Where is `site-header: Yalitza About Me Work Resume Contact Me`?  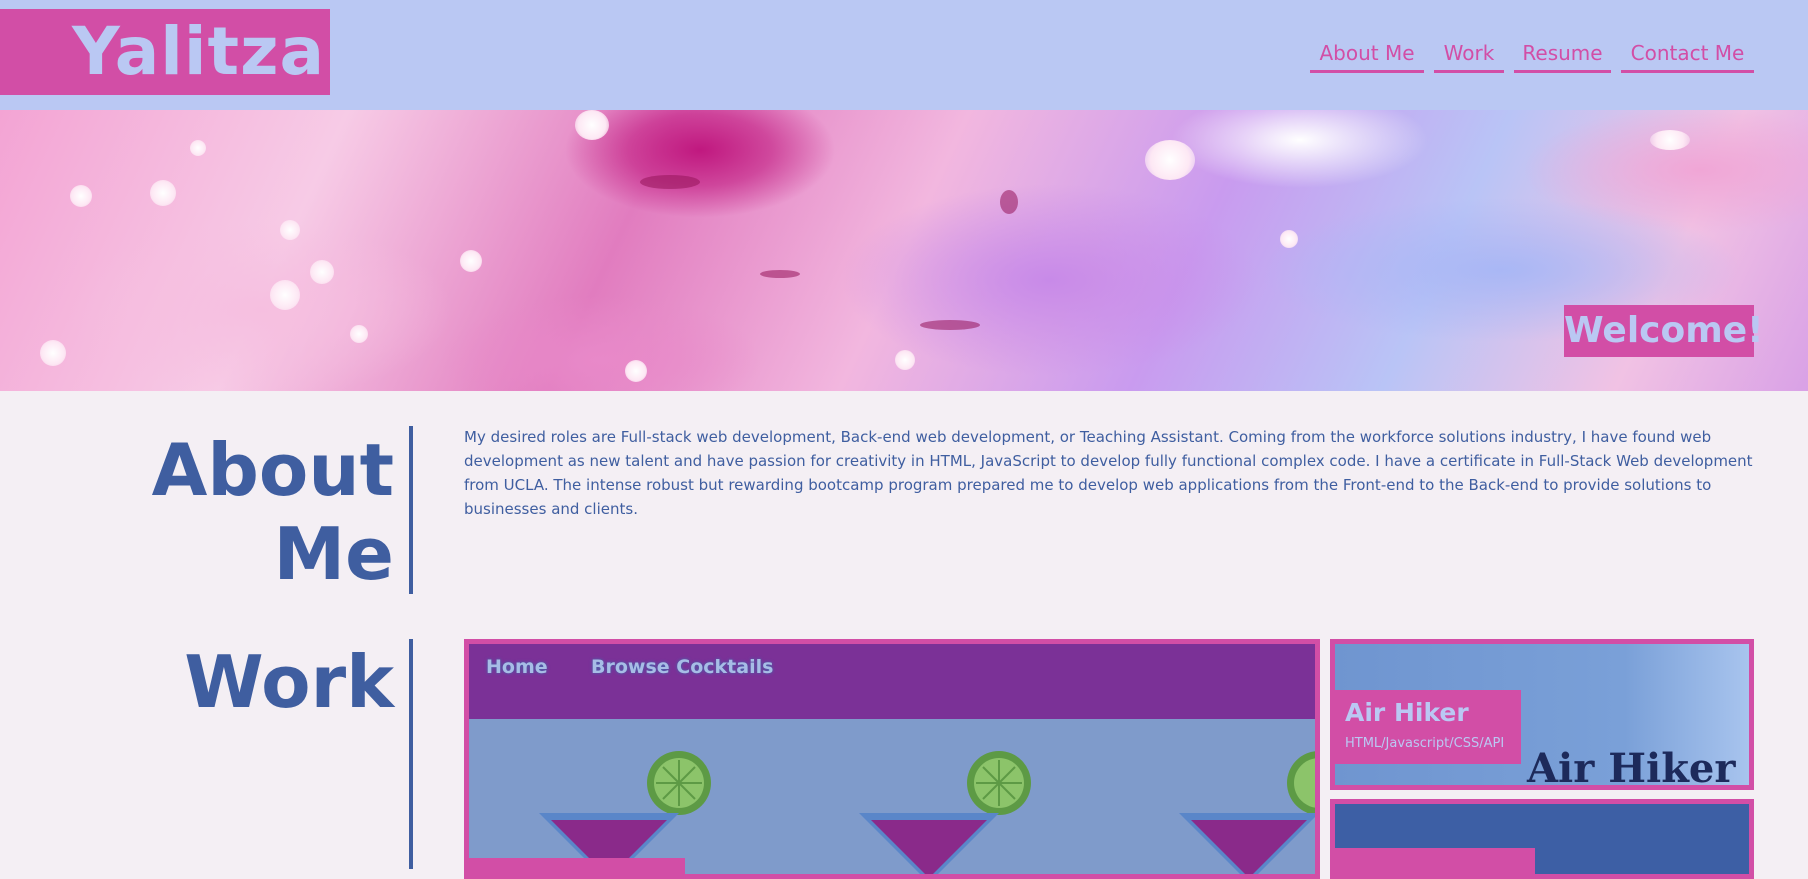
site-header: Yalitza About Me Work Resume Contact Me is located at coordinates (904, 55).